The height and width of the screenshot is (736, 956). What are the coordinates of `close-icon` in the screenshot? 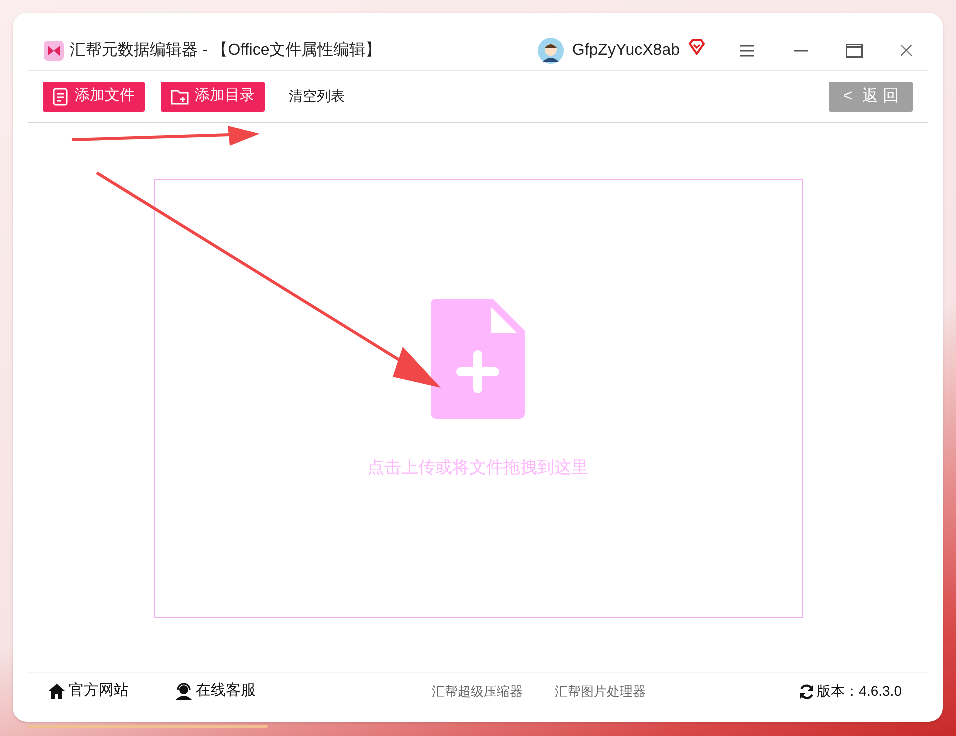 It's located at (906, 50).